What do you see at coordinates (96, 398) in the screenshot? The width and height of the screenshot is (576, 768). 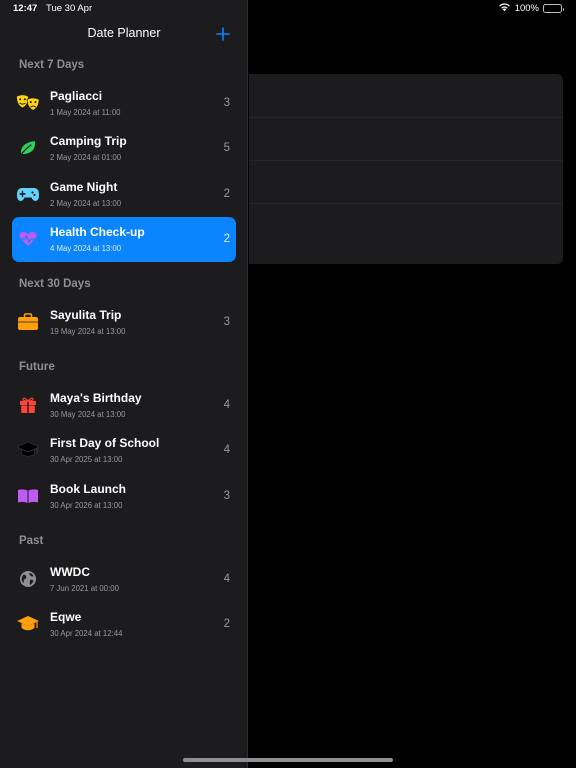 I see `event-name: Maya's Birthday` at bounding box center [96, 398].